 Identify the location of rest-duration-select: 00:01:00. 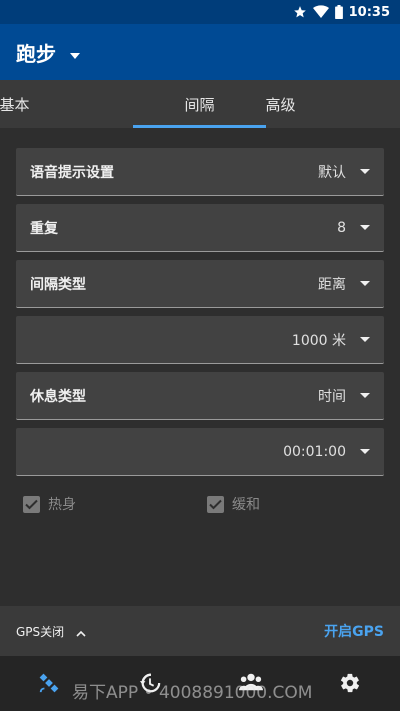
(200, 452).